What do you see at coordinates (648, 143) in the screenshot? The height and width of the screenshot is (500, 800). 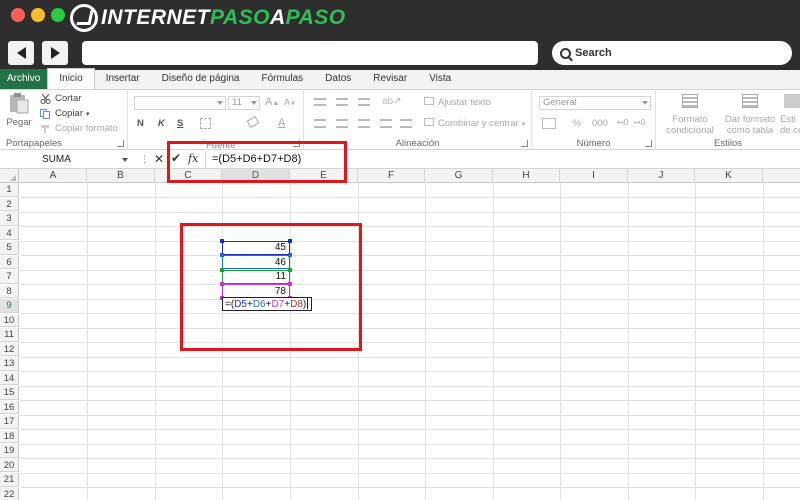 I see `number-launcher-icon` at bounding box center [648, 143].